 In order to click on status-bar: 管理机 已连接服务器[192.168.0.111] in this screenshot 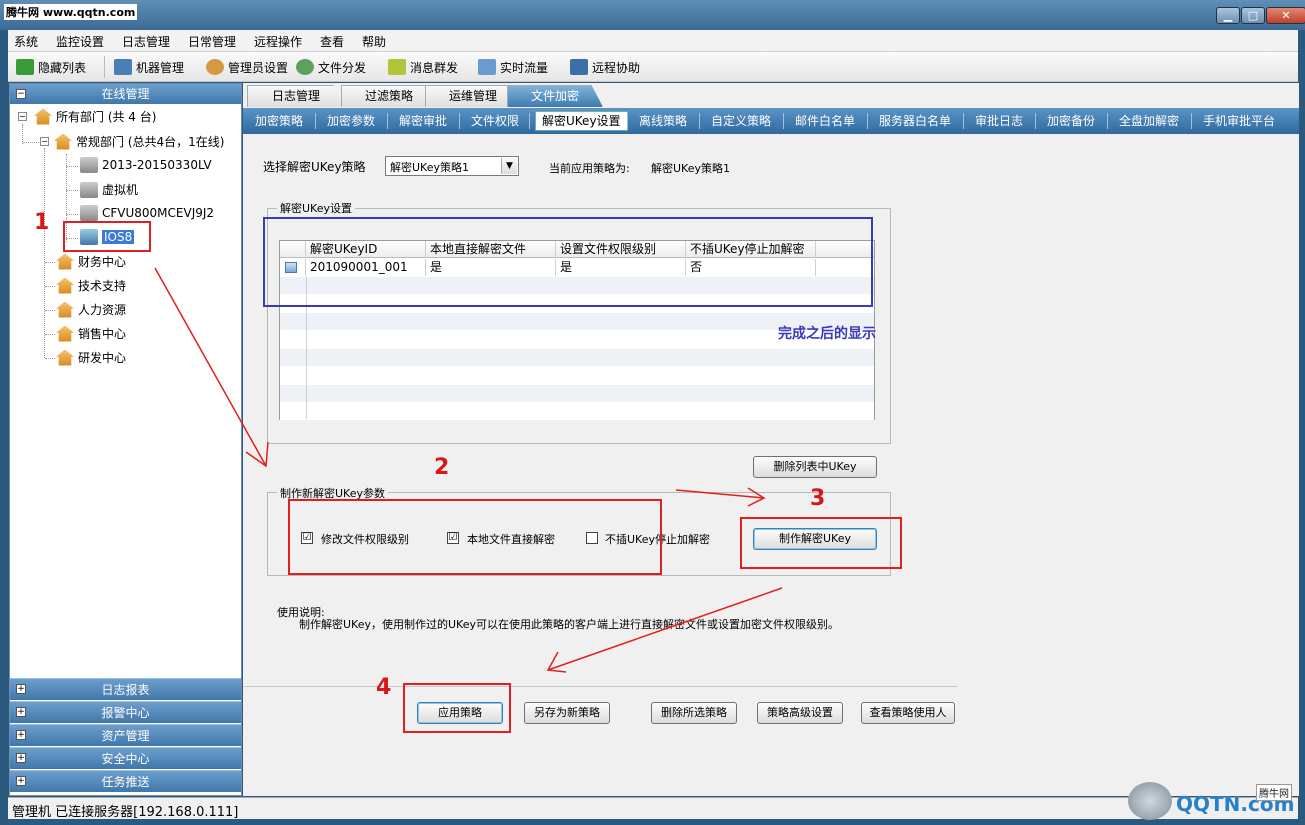, I will do `click(653, 808)`.